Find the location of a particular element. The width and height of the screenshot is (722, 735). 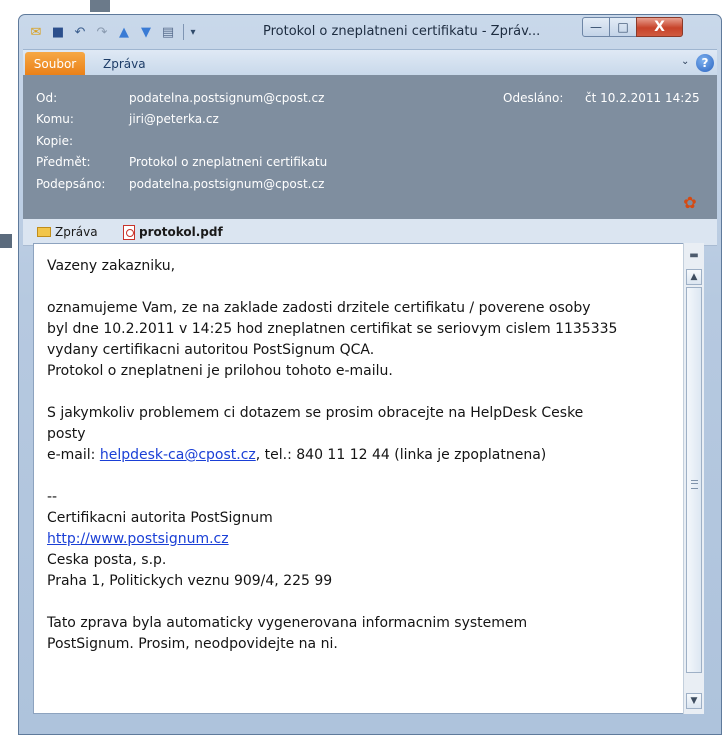

to-value: jiri@peterka.cz is located at coordinates (174, 119).